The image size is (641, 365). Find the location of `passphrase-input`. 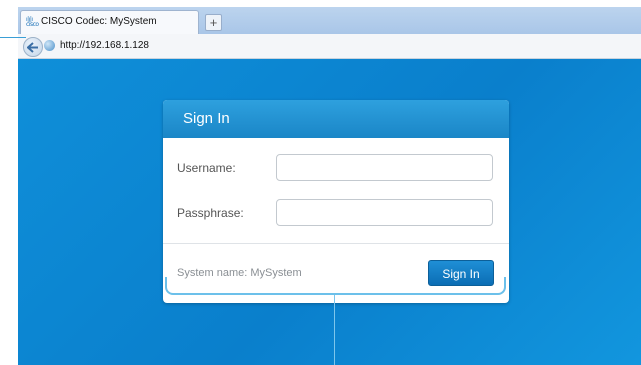

passphrase-input is located at coordinates (384, 212).